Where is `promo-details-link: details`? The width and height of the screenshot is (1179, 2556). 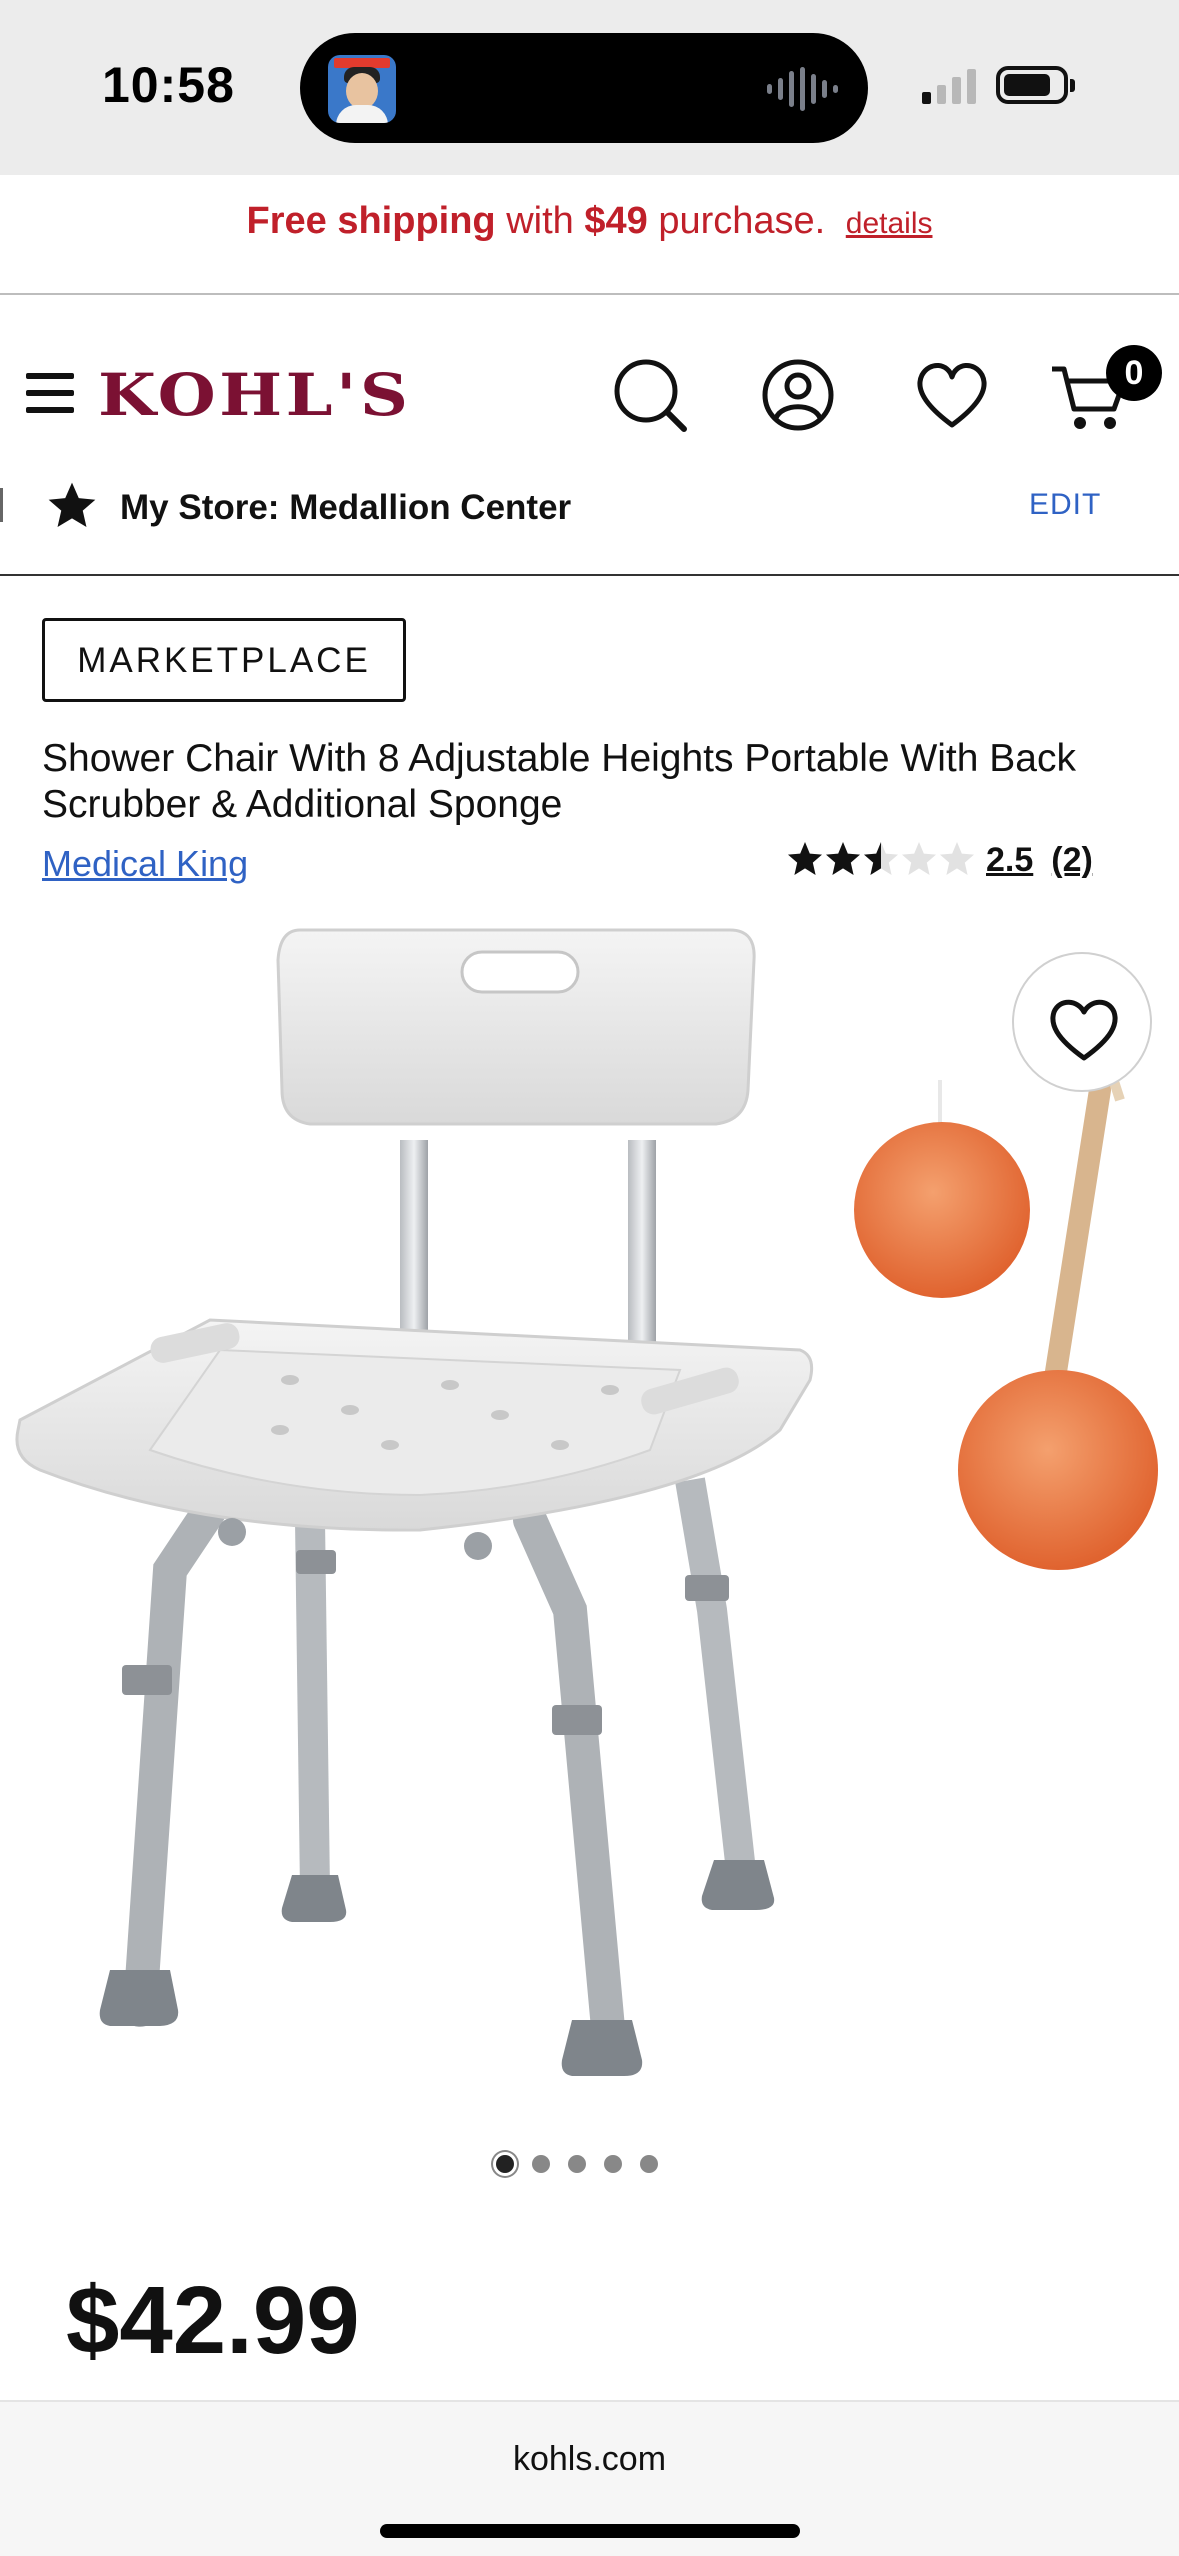
promo-details-link: details is located at coordinates (889, 223).